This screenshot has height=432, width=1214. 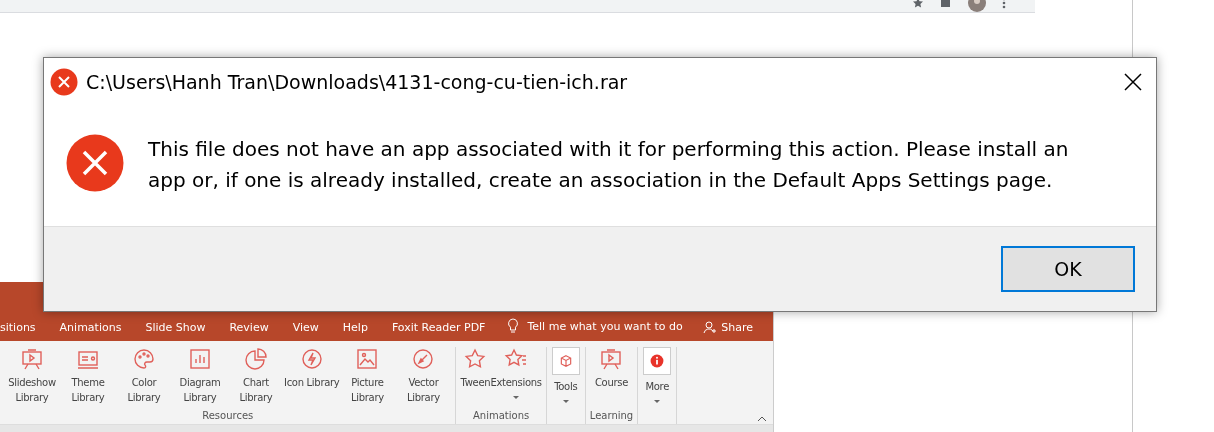 I want to click on close-icon, so click(x=1133, y=82).